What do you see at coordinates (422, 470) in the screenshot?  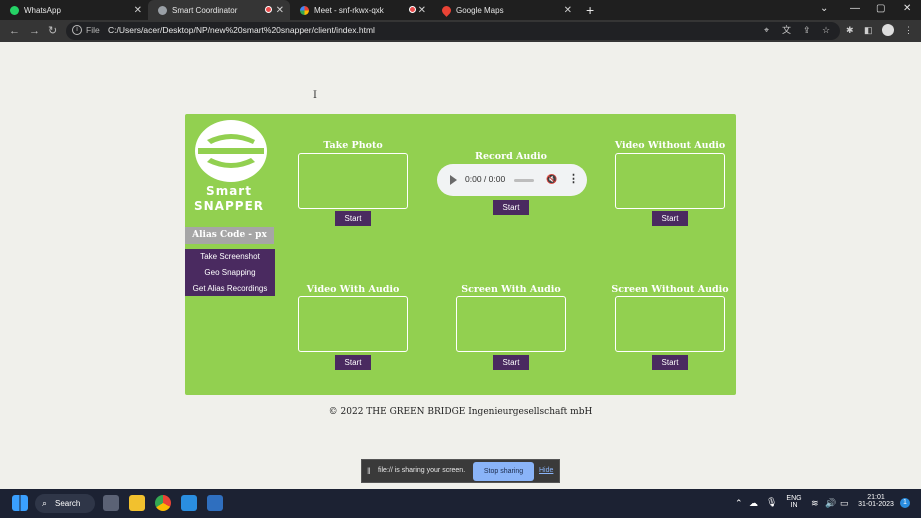 I see `sharing-message: file:// is sharing your screen.` at bounding box center [422, 470].